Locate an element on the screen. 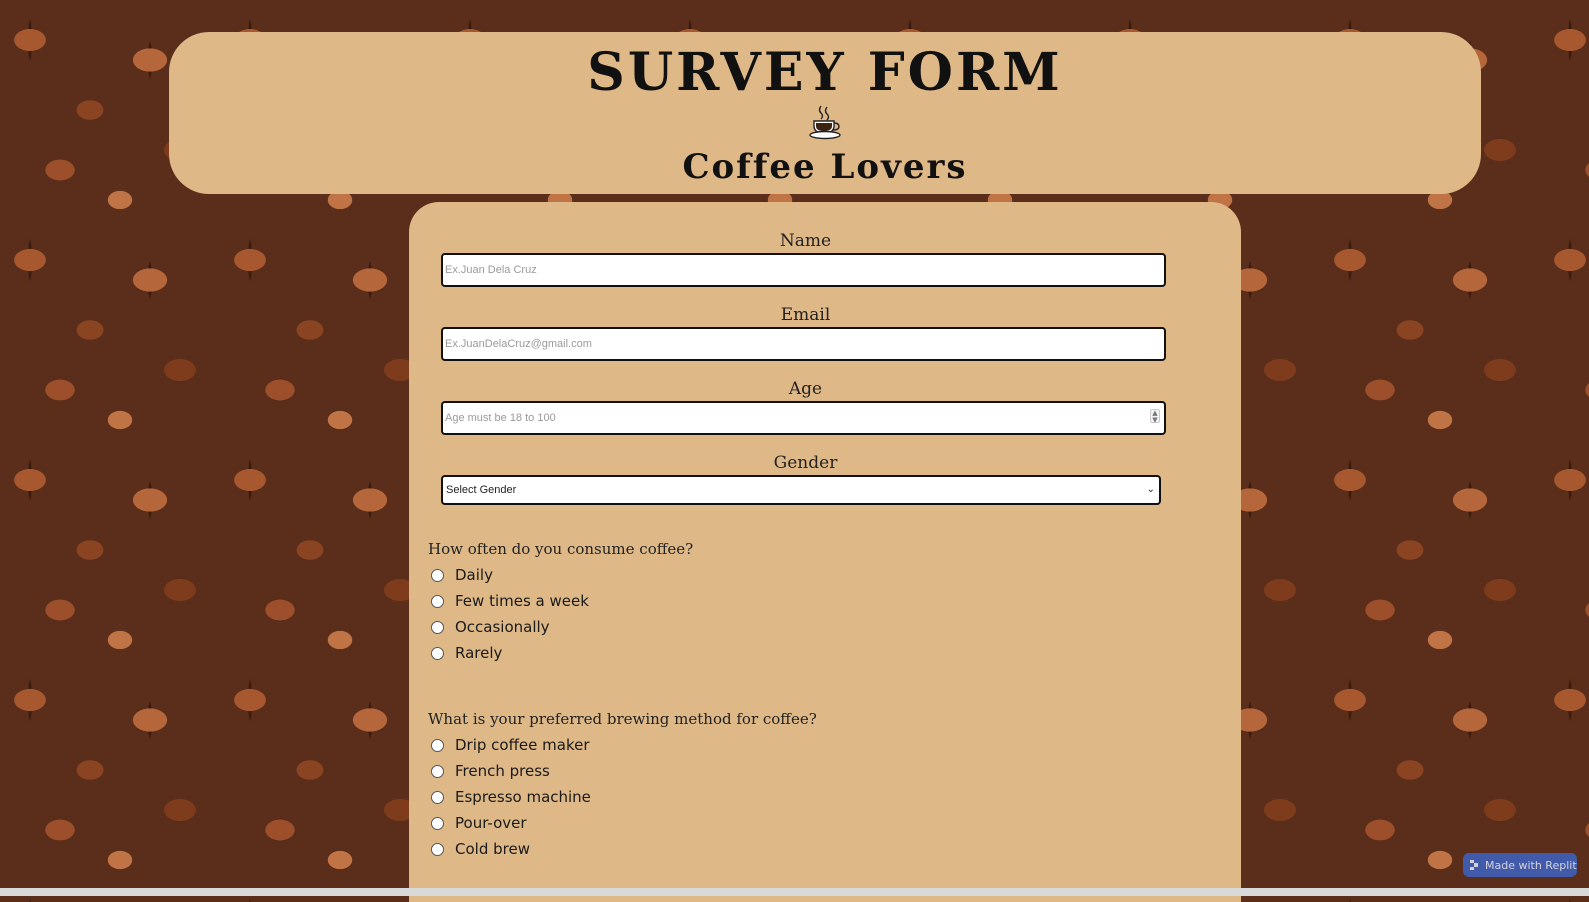 The width and height of the screenshot is (1589, 902). email-input is located at coordinates (803, 344).